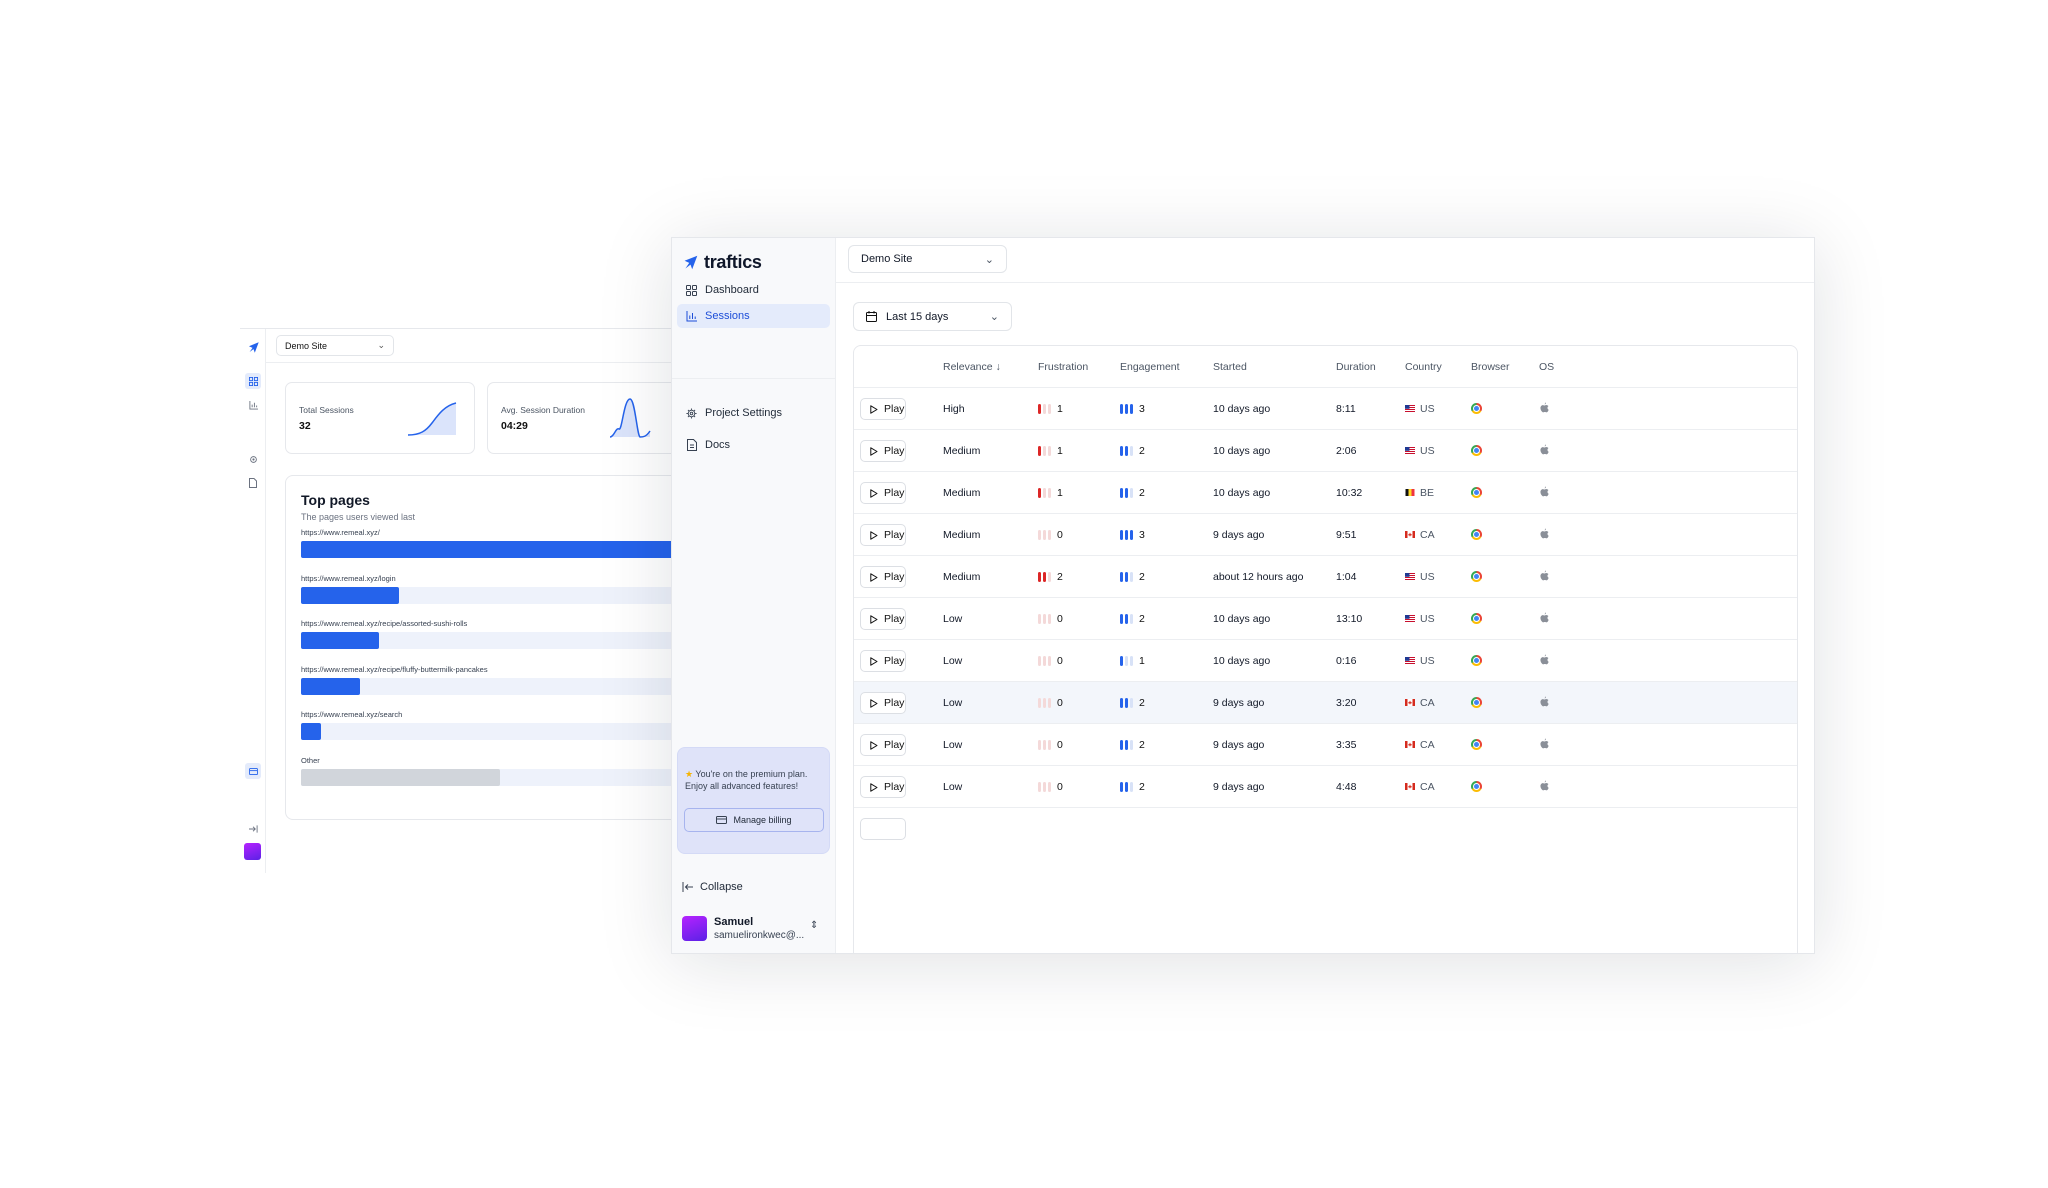 Image resolution: width=2048 pixels, height=1188 pixels. I want to click on top-page-url: https://www.remeal.xyz/, so click(340, 532).